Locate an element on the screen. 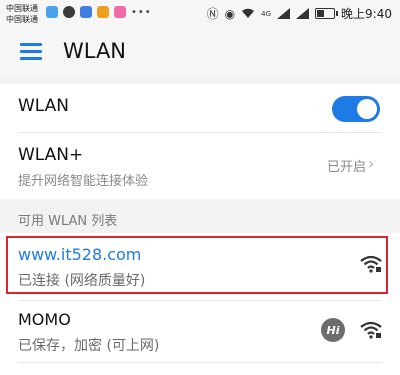  selected-network-highlight is located at coordinates (197, 265).